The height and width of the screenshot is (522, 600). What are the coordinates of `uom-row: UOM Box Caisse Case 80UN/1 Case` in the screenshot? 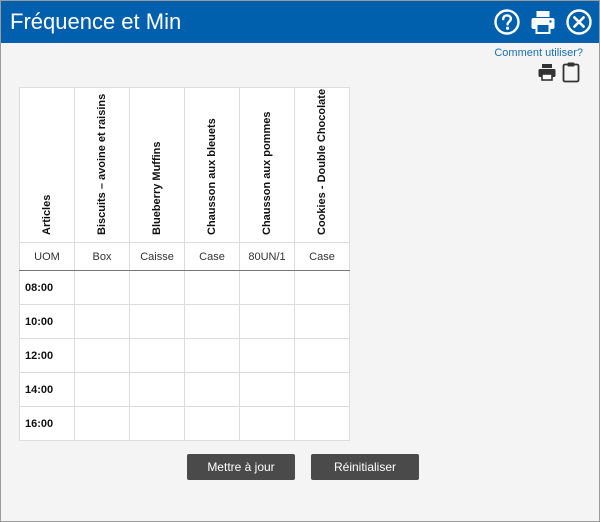 It's located at (184, 256).